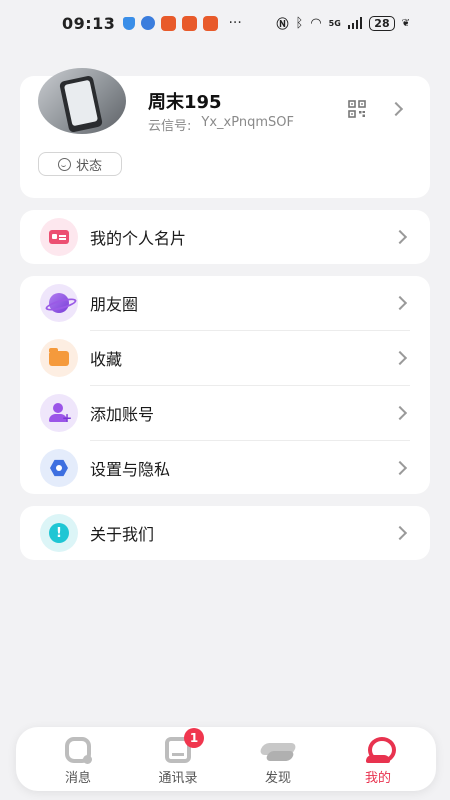  Describe the element at coordinates (334, 23) in the screenshot. I see `network-type: 5G` at that location.